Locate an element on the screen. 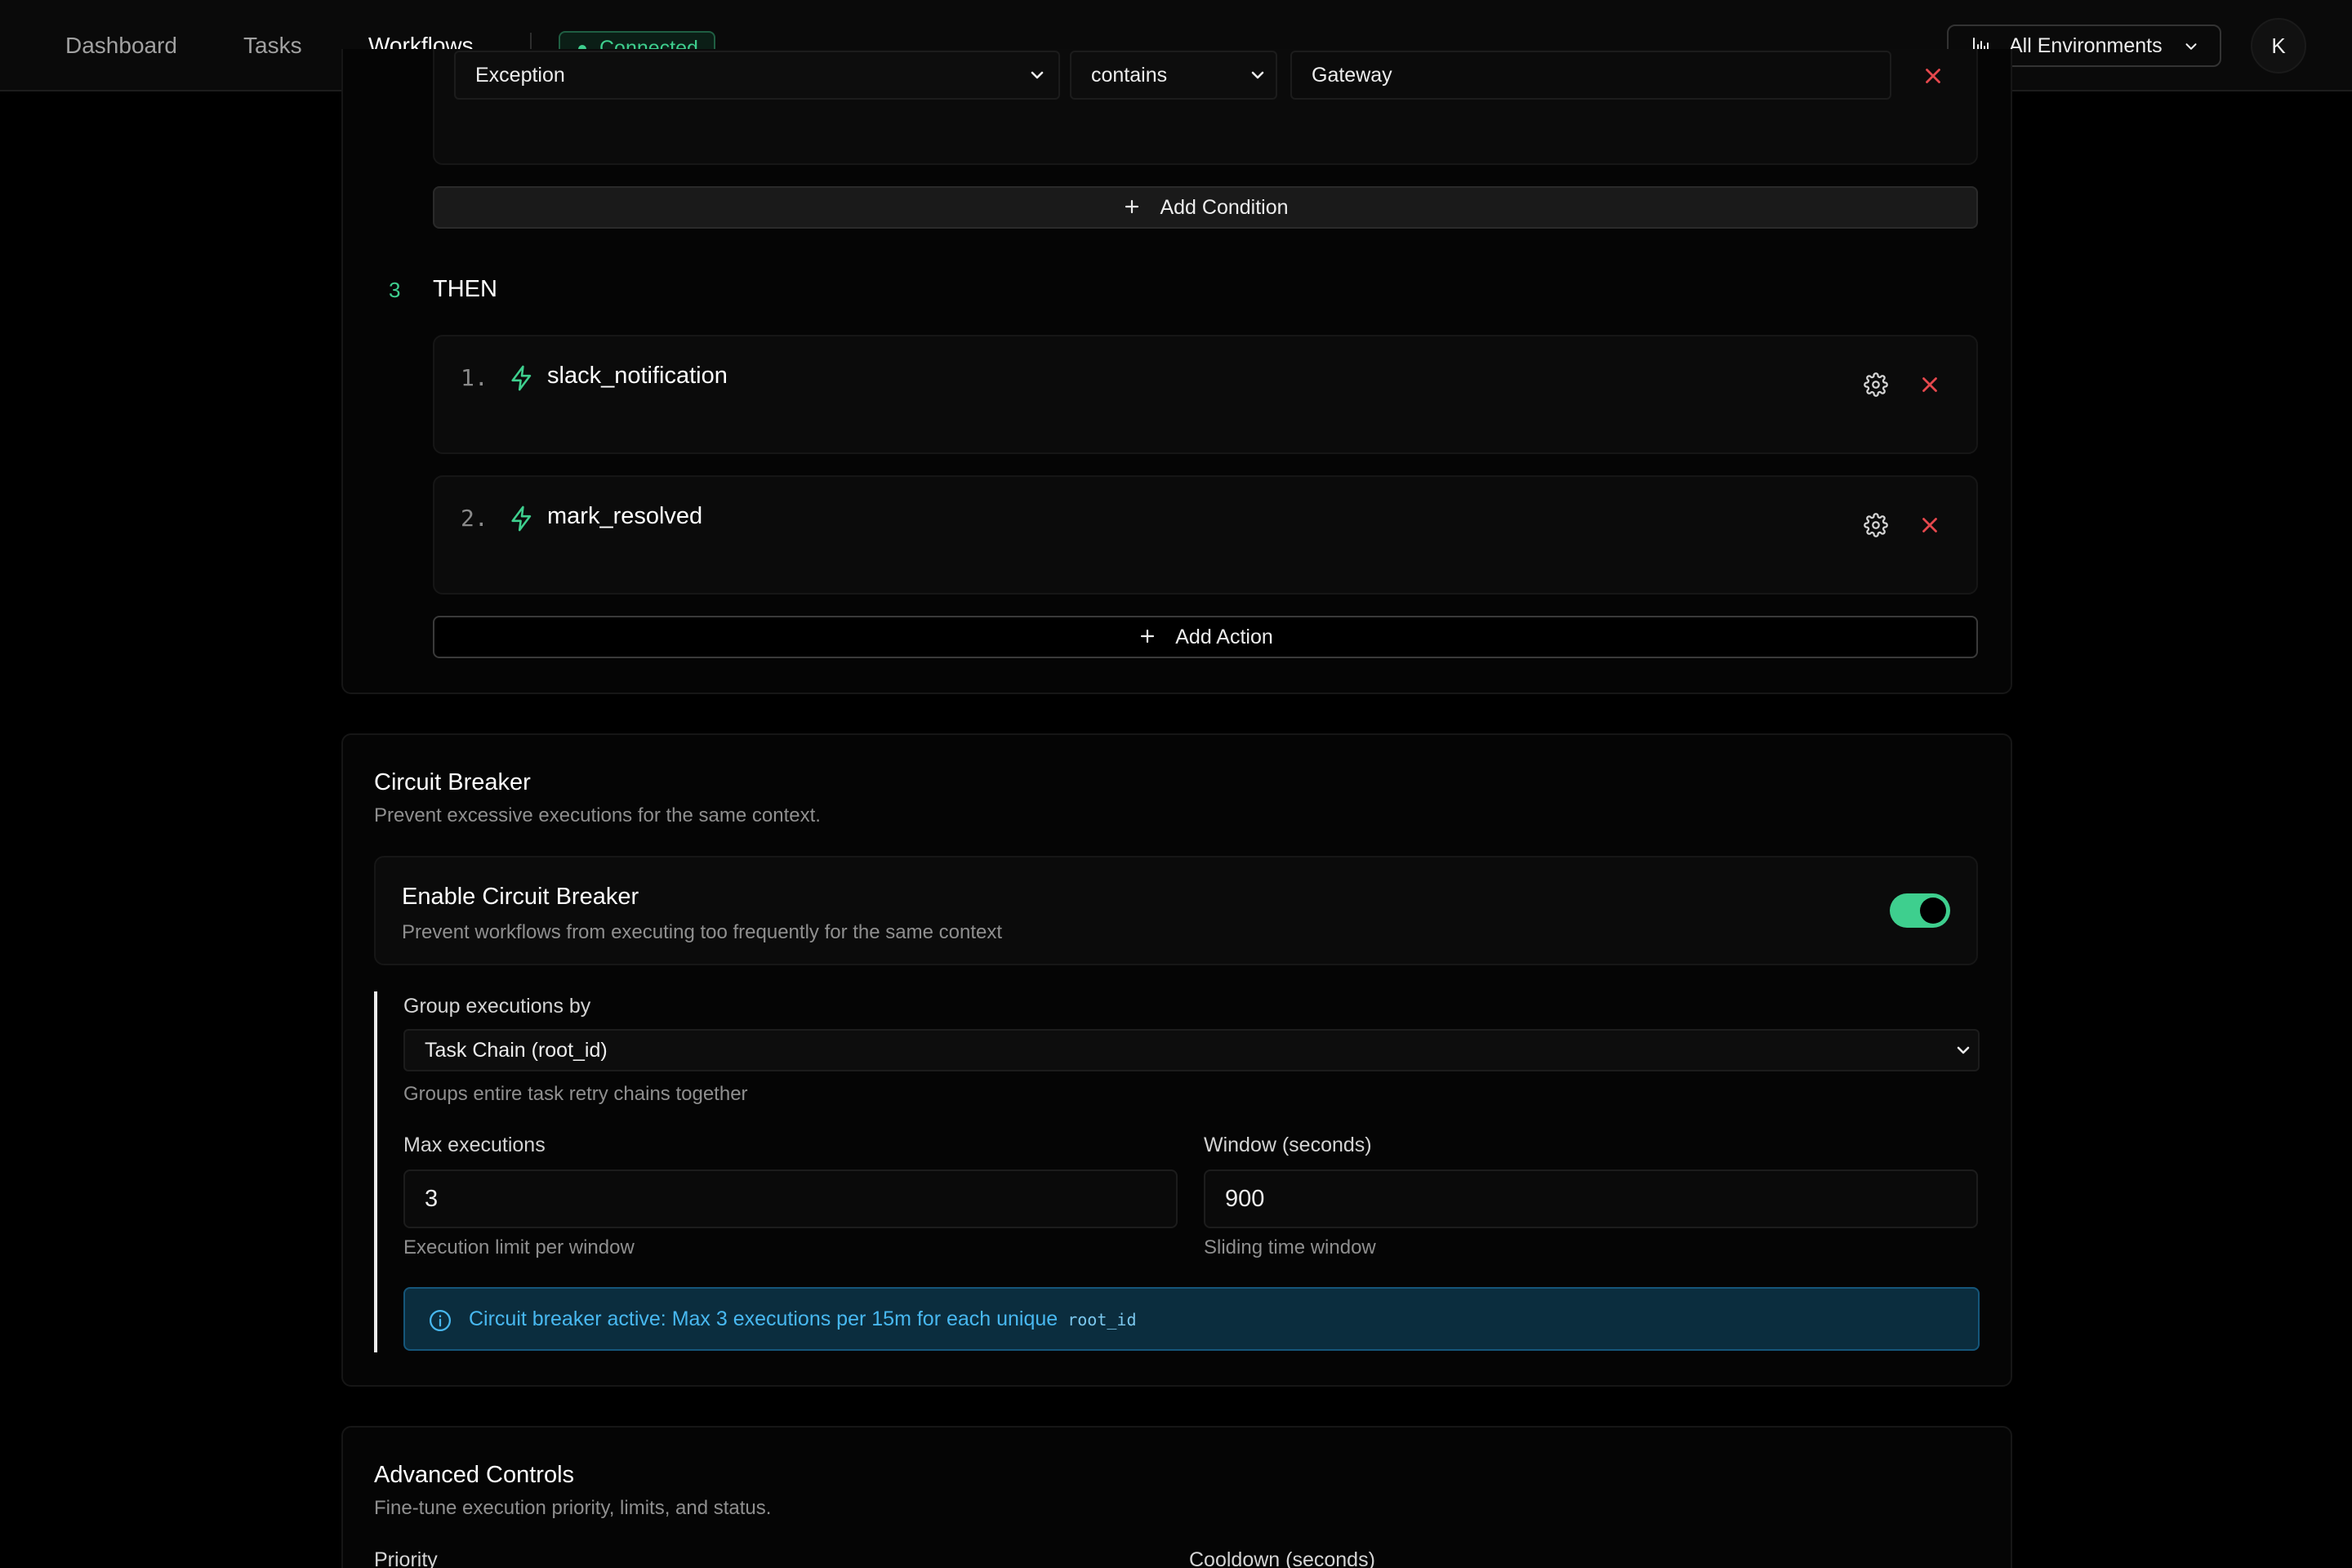 The image size is (2352, 1568). max-executions-label: Max executions is located at coordinates (474, 1145).